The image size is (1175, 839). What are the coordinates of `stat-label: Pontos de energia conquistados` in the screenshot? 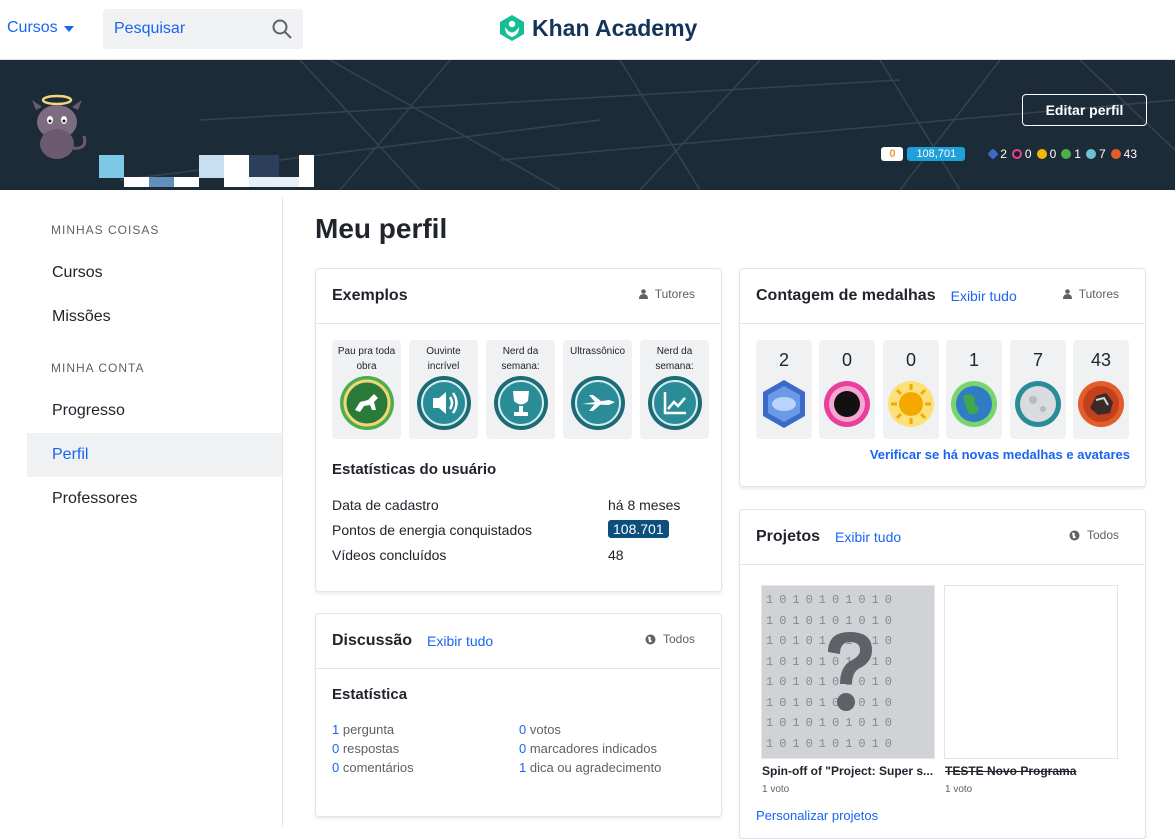 It's located at (432, 530).